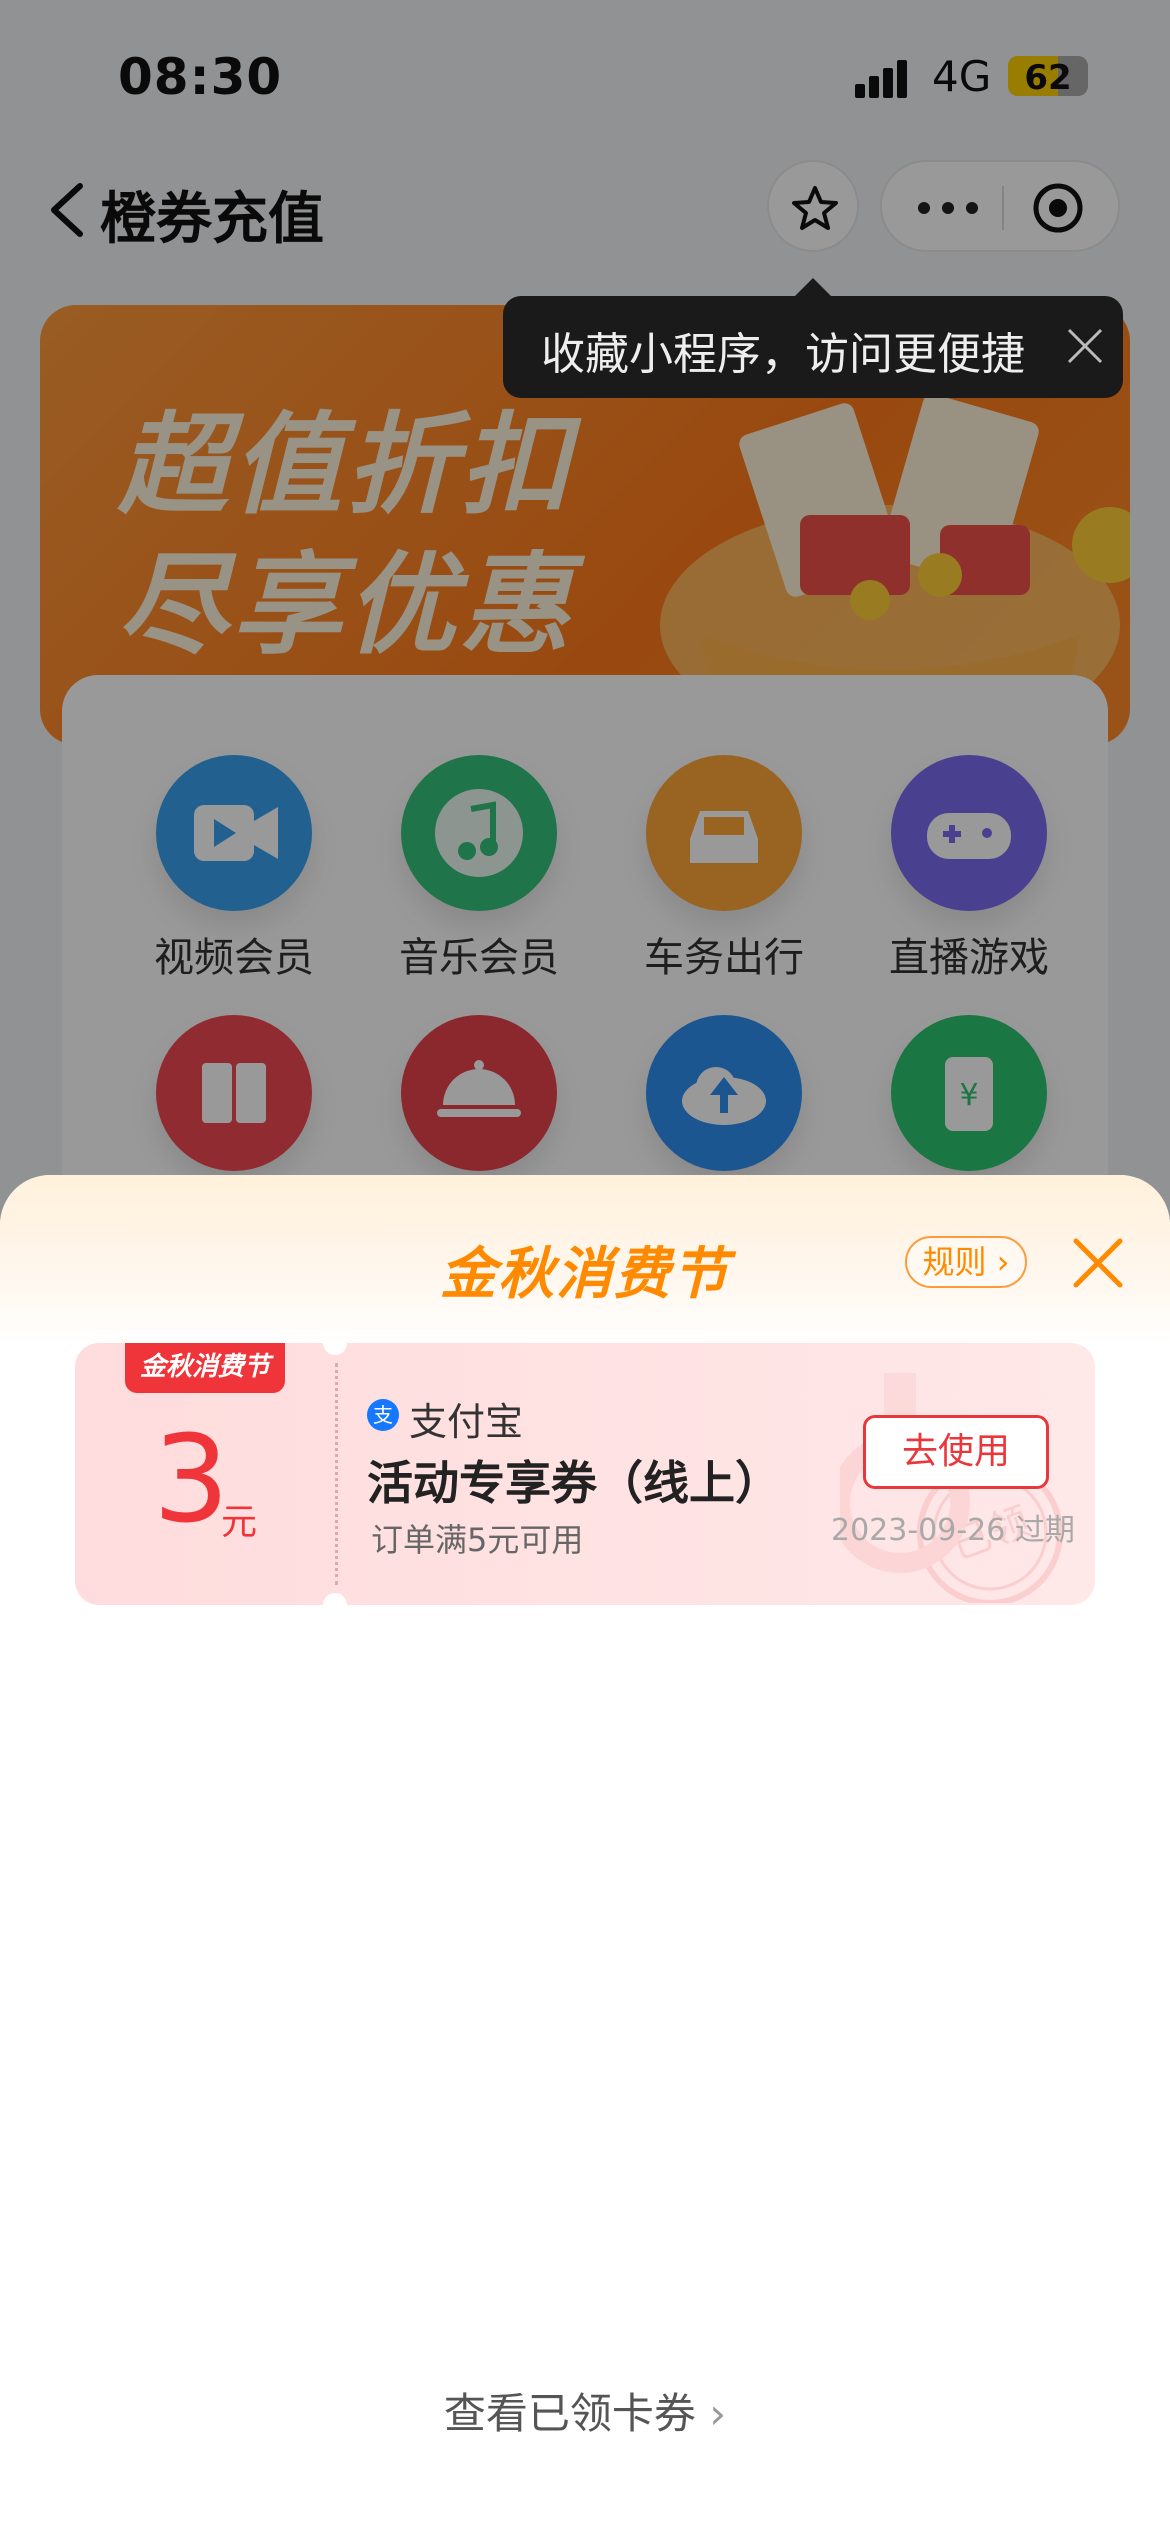 The height and width of the screenshot is (2532, 1170). Describe the element at coordinates (336, 1474) in the screenshot. I see `coupon-divider` at that location.